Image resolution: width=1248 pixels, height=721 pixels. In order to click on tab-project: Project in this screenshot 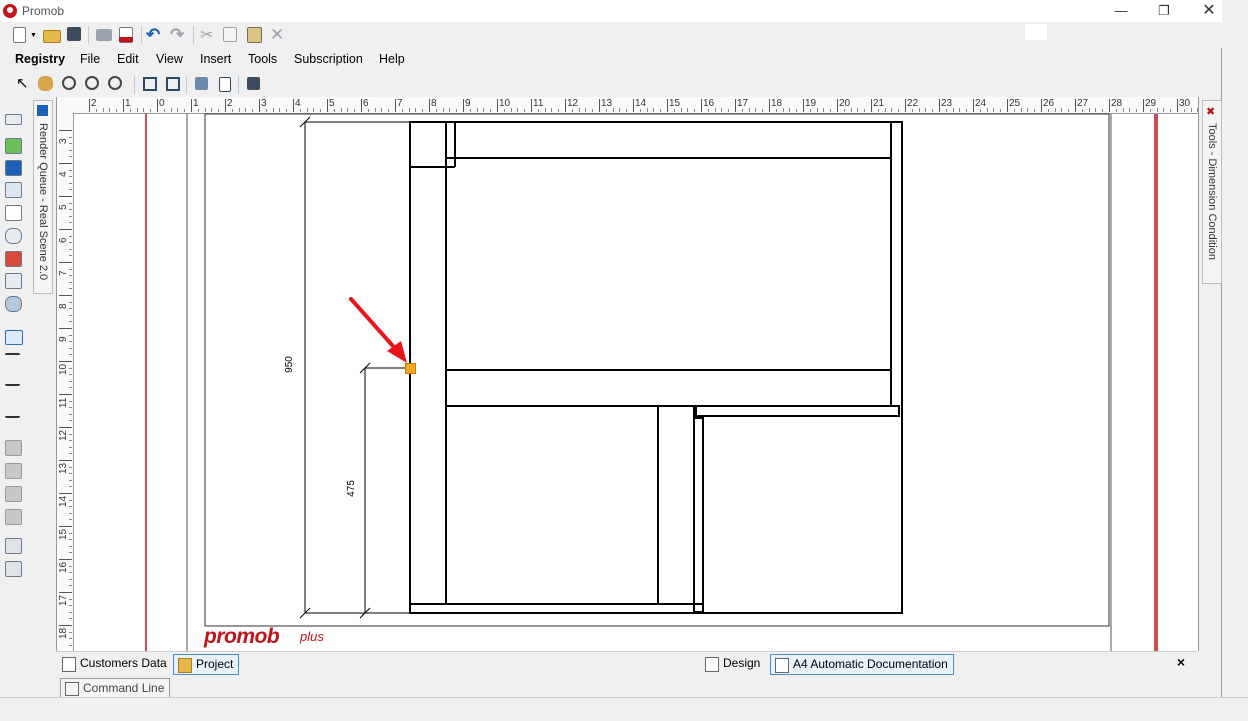, I will do `click(206, 664)`.